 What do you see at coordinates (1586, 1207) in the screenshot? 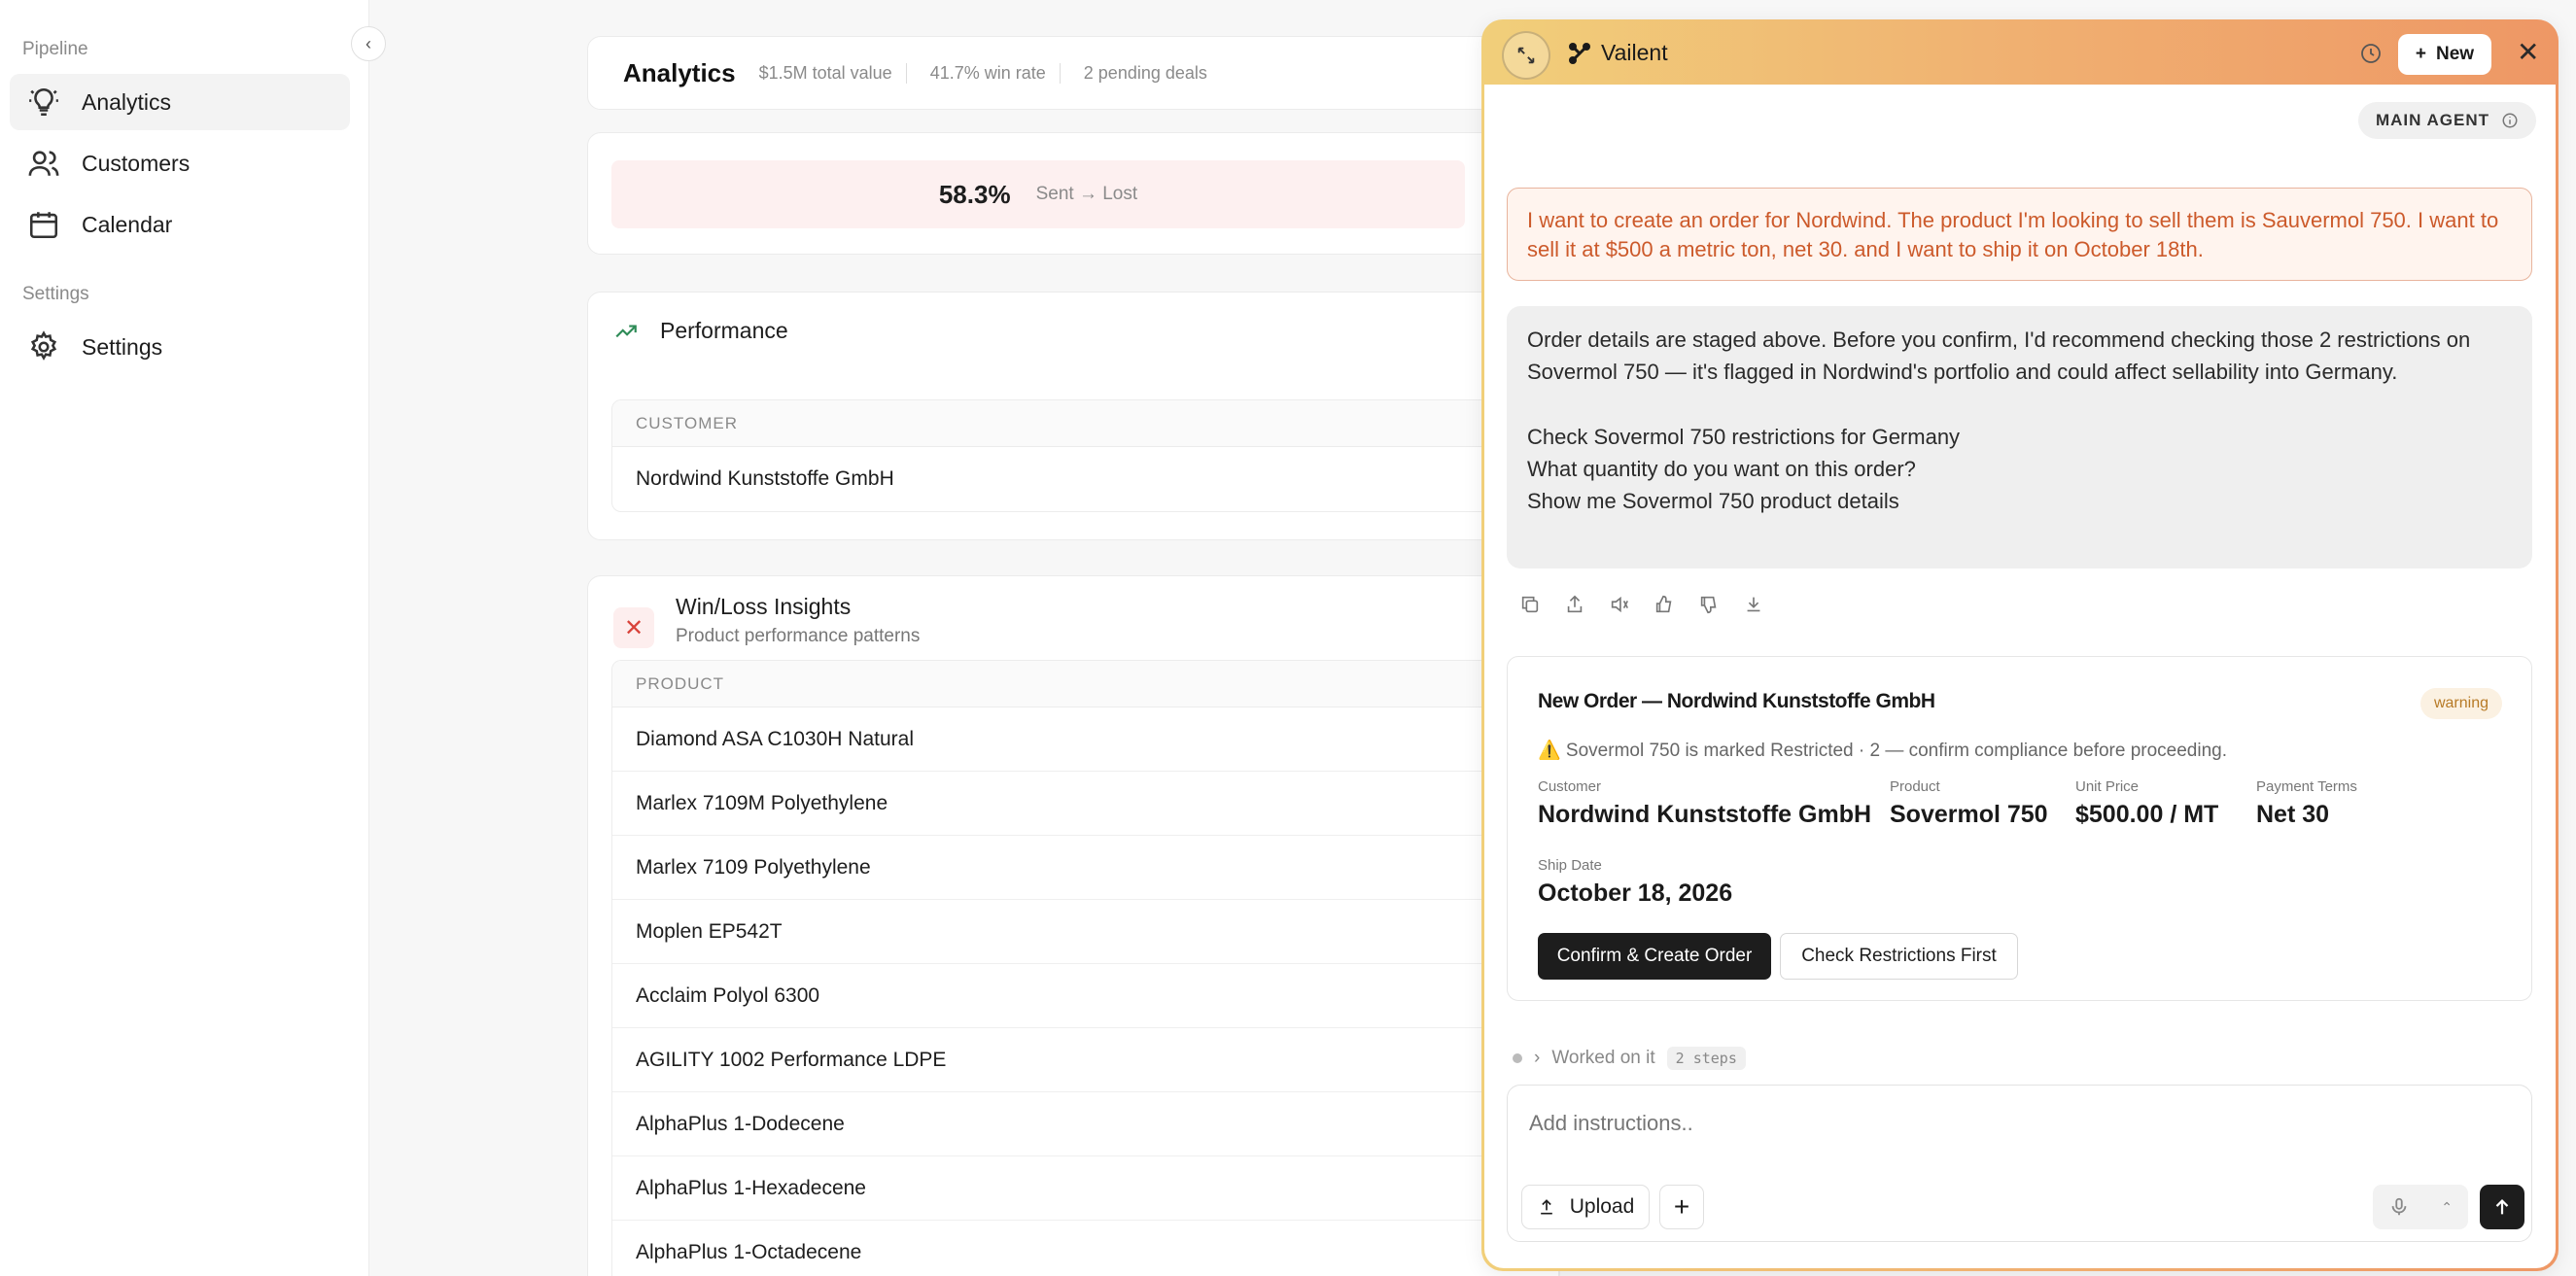
I see `upload-button: Upload` at bounding box center [1586, 1207].